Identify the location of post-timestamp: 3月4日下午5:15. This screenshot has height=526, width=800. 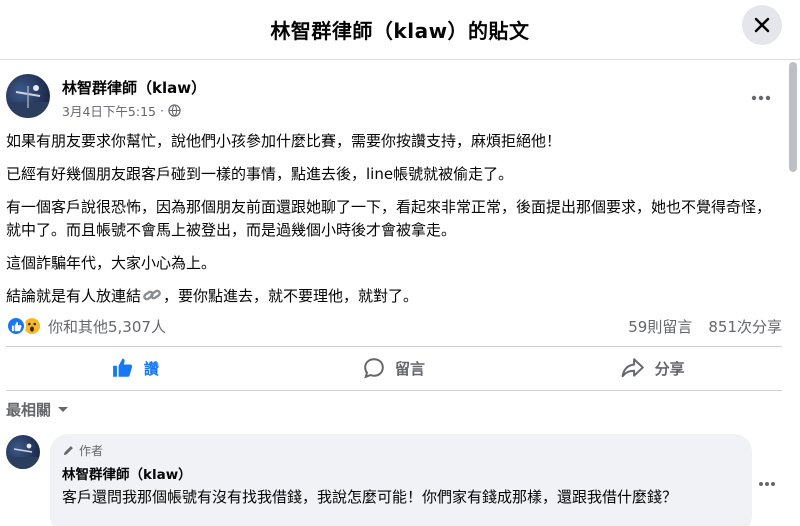
(109, 110).